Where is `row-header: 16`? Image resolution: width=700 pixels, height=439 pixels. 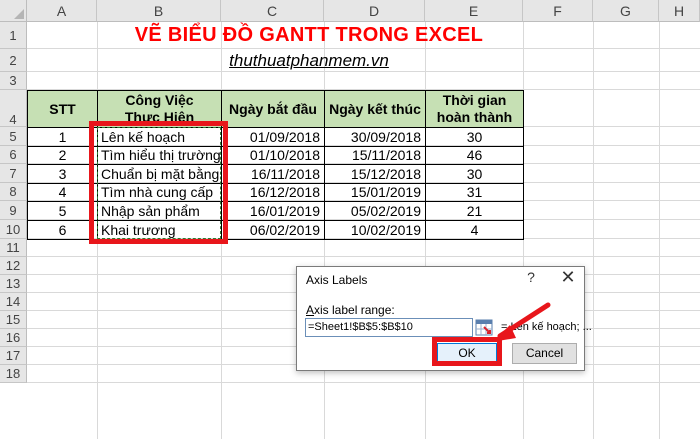 row-header: 16 is located at coordinates (13, 338).